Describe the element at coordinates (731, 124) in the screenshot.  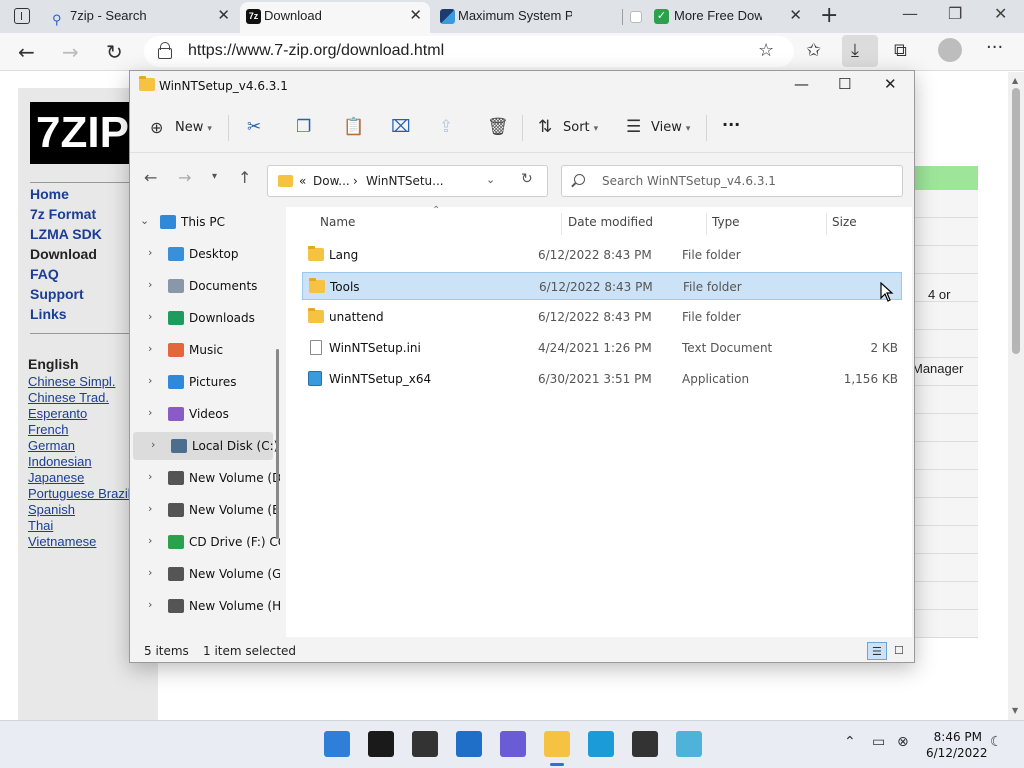
I see `see-more-button: ···` at that location.